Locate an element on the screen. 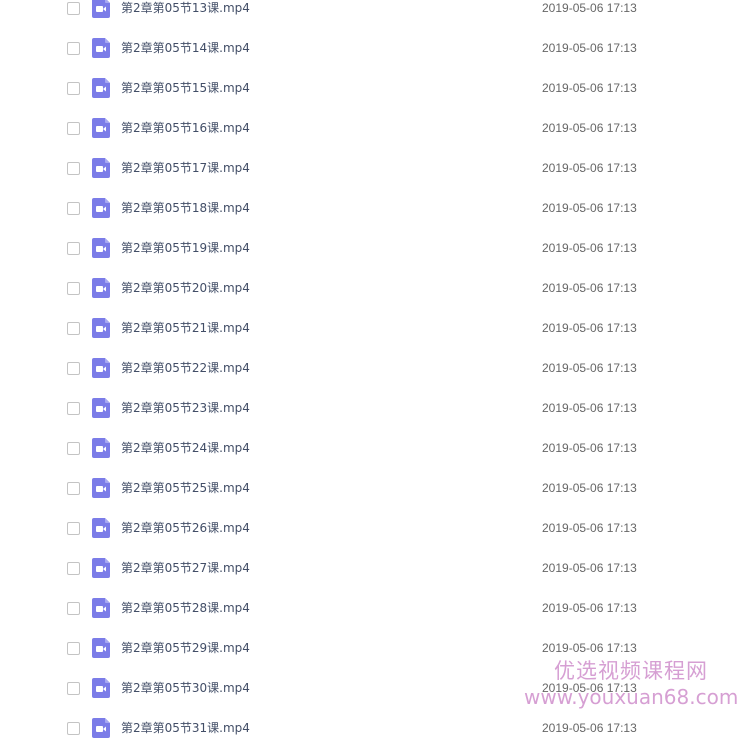 Image resolution: width=745 pixels, height=748 pixels. table-row: 第2章第05节24课.mp4 2019-05-06 17:13 is located at coordinates (372, 448).